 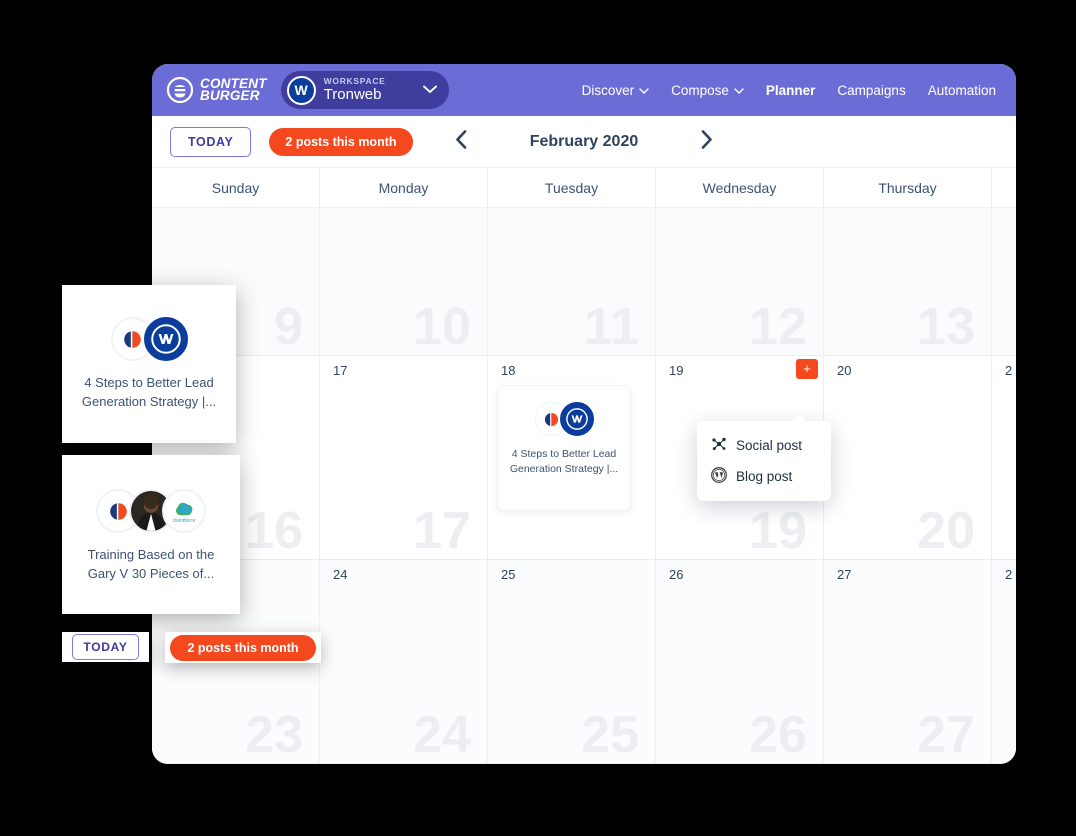 I want to click on nav-label-planner: Planner, so click(x=790, y=90).